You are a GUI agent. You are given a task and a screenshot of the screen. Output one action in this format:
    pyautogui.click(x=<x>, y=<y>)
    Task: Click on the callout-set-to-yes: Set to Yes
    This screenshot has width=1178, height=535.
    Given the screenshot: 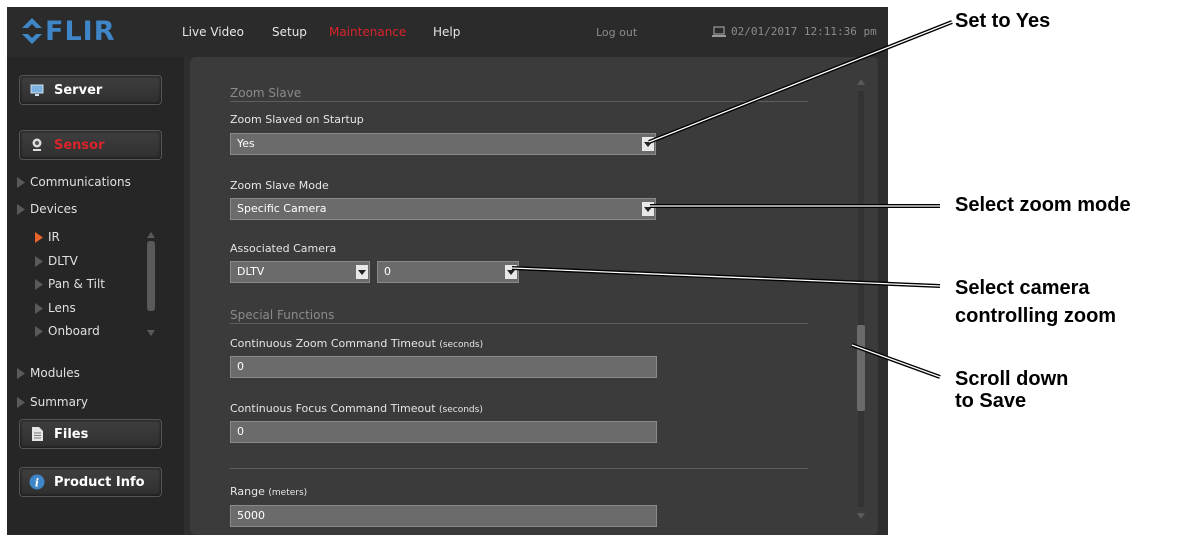 What is the action you would take?
    pyautogui.click(x=1003, y=21)
    